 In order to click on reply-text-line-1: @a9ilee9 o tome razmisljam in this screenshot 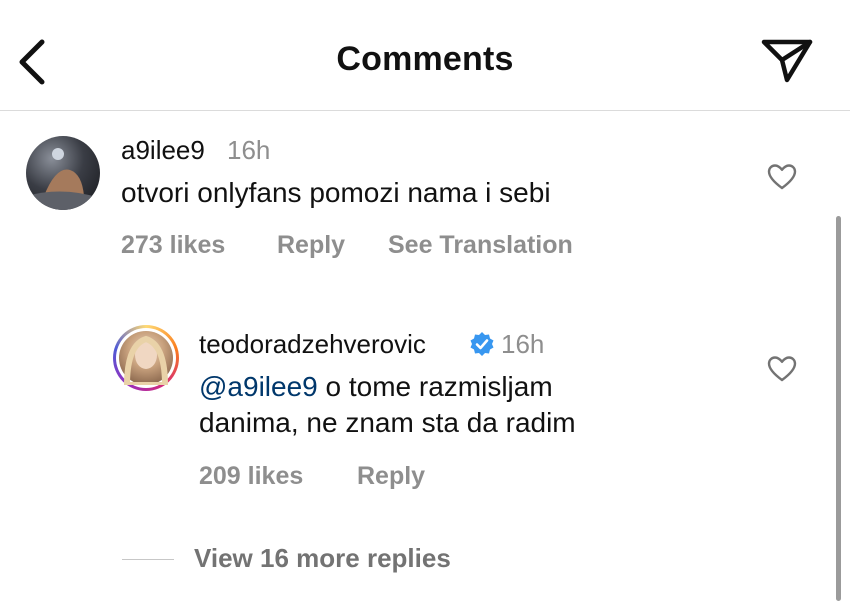, I will do `click(376, 387)`.